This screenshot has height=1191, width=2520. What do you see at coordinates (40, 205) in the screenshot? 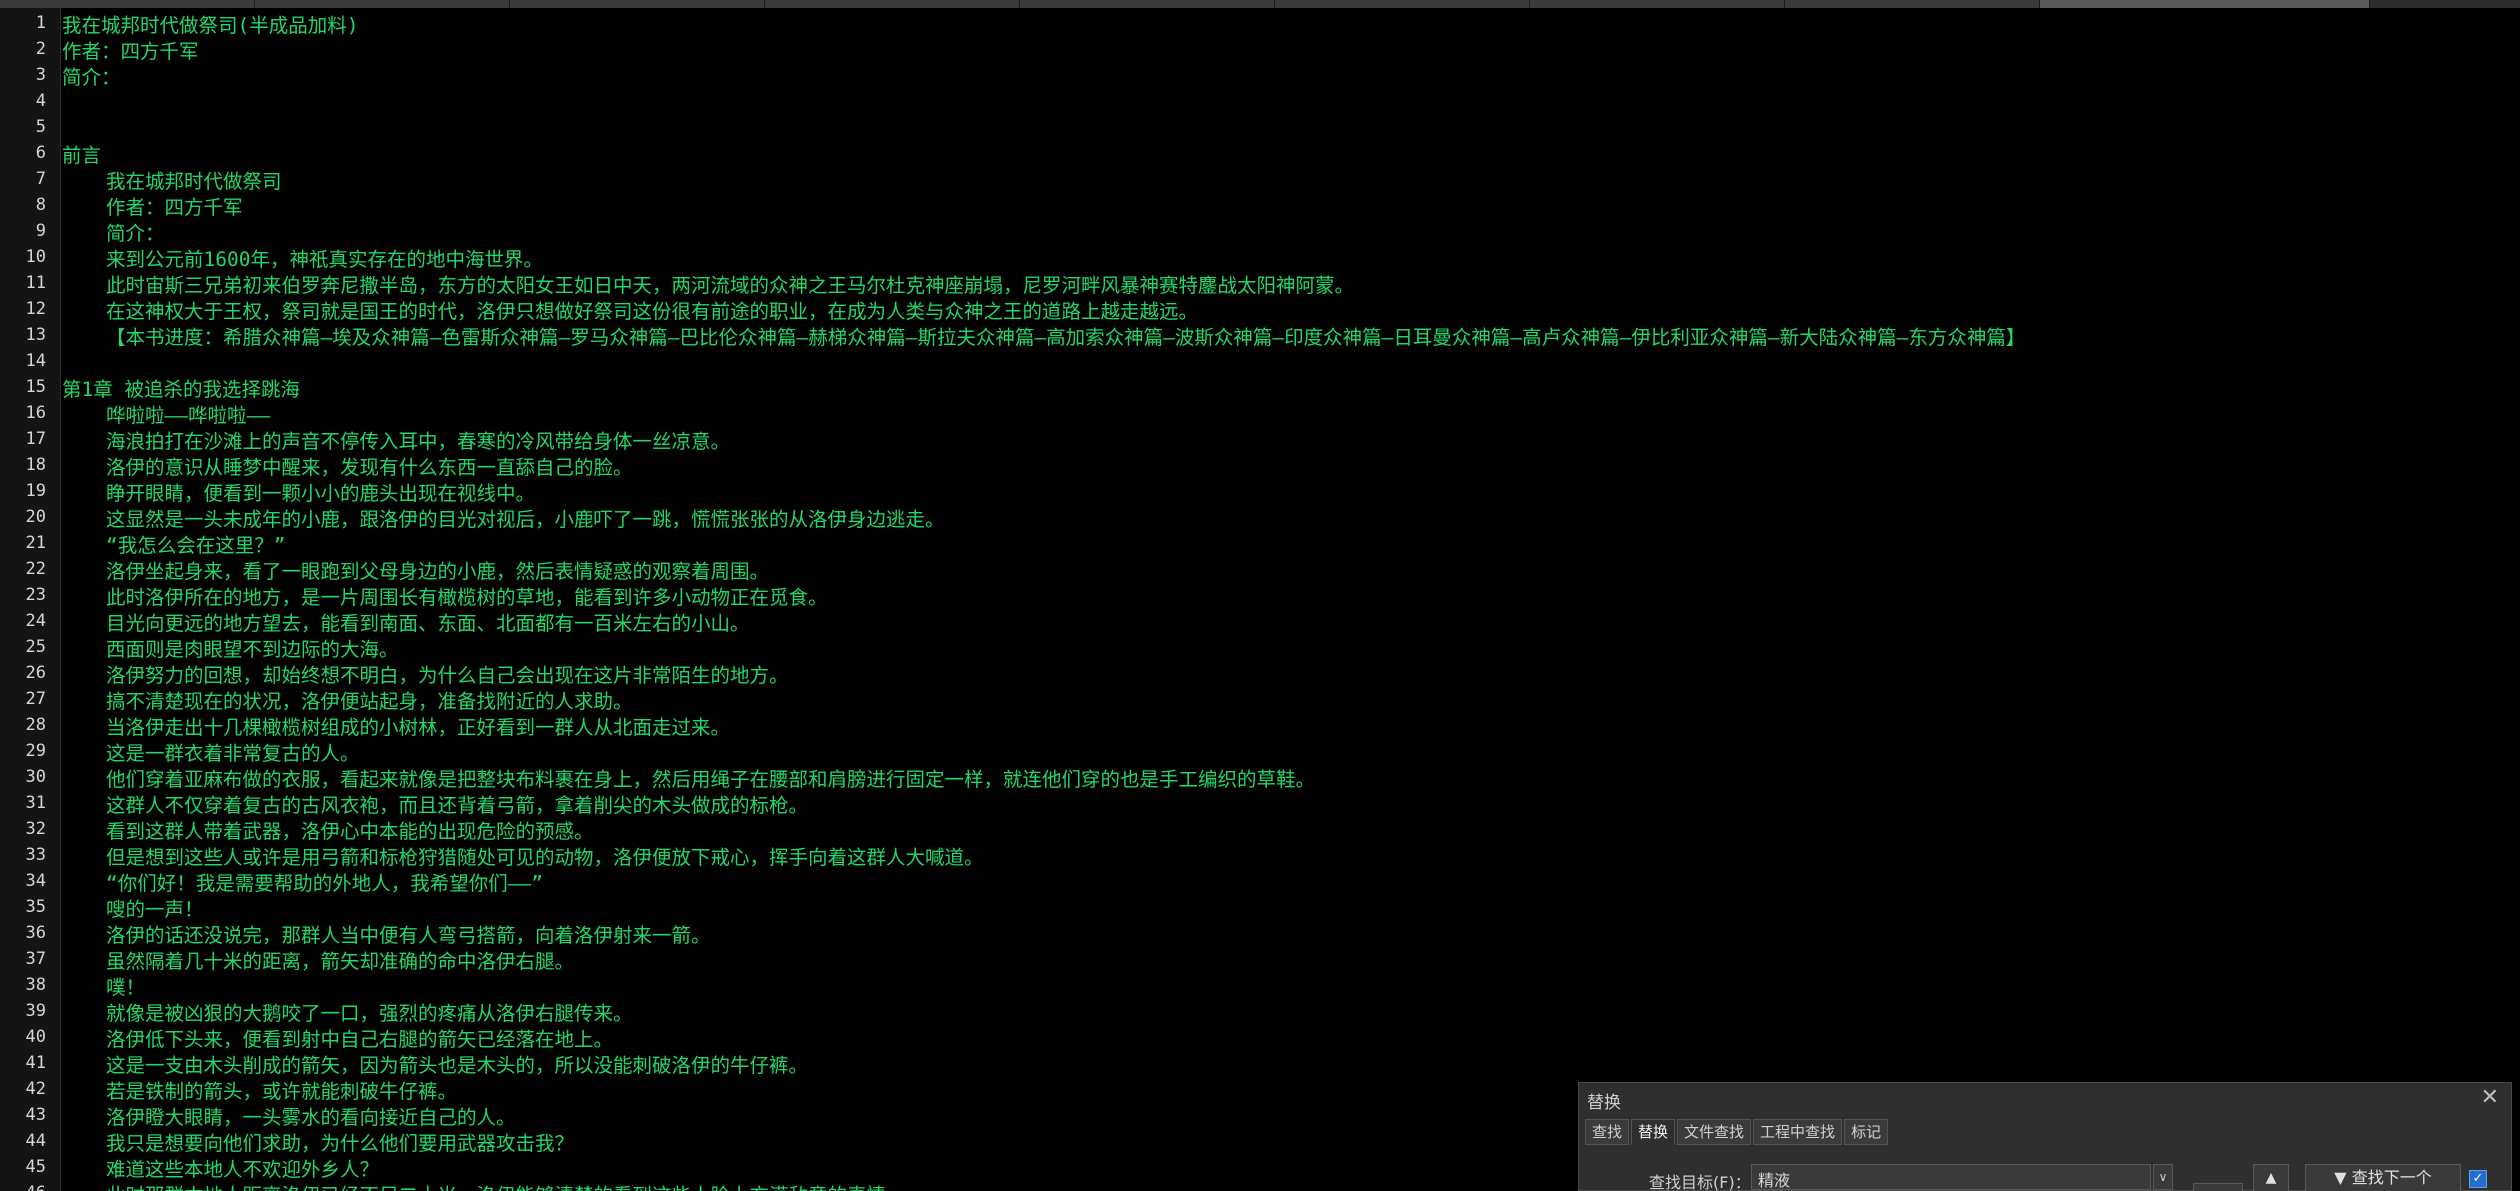
I see `line-number: 8` at bounding box center [40, 205].